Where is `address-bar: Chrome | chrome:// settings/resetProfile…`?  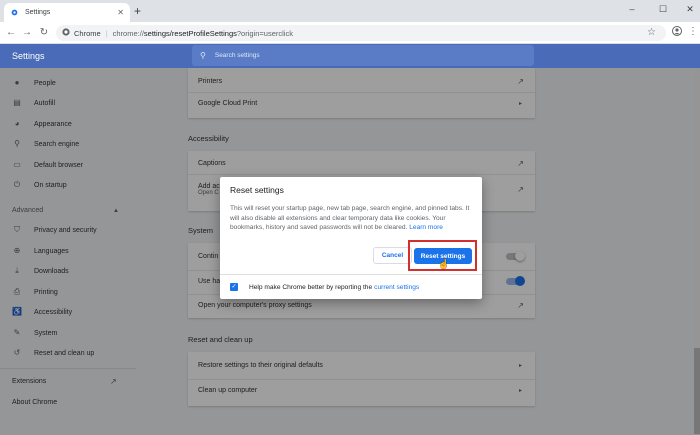 address-bar: Chrome | chrome:// settings/resetProfile… is located at coordinates (361, 33).